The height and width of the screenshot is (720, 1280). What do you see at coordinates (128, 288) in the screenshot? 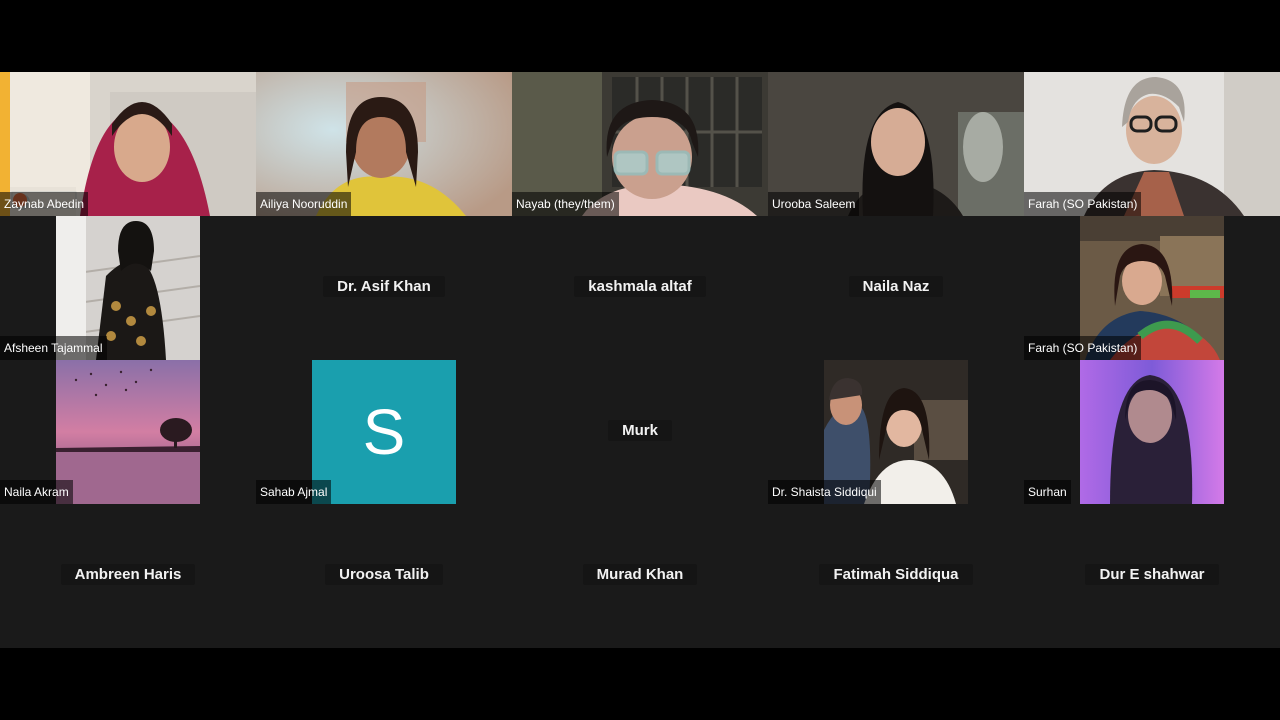
I see `participant-tile-afsheen-tajammal: Afsheen Tajammal` at bounding box center [128, 288].